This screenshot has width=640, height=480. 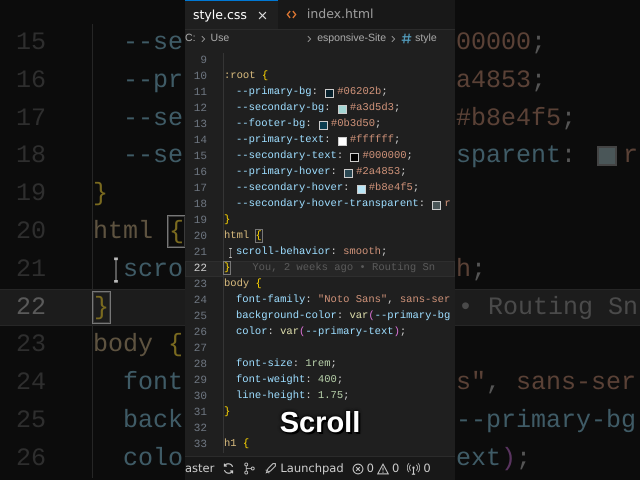 I want to click on code-text: colo, so click(x=153, y=458).